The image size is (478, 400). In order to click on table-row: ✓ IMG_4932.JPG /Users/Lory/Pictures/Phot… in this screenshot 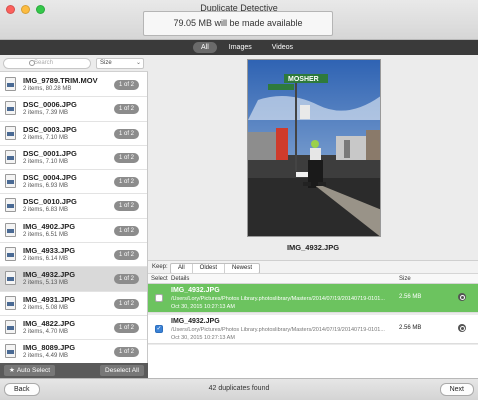, I will do `click(313, 329)`.